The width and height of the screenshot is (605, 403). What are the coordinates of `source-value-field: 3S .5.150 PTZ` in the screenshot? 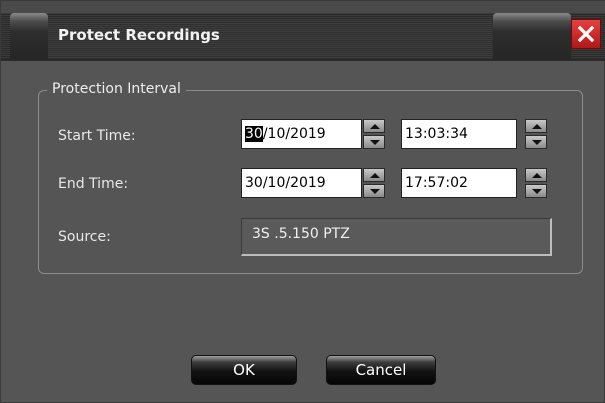 It's located at (396, 237).